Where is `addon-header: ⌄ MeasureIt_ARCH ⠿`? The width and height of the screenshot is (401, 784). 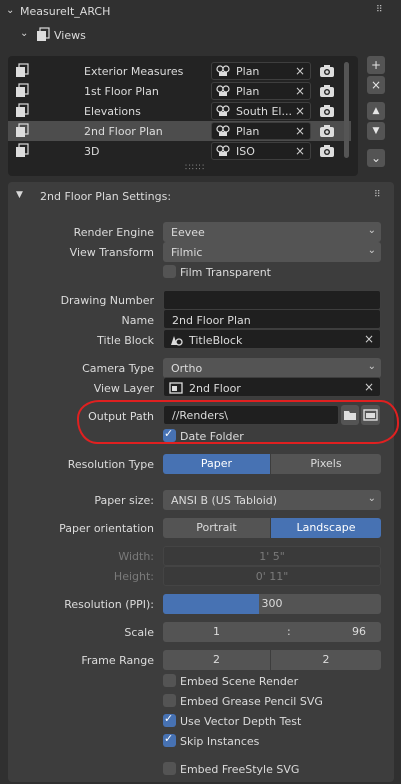 addon-header: ⌄ MeasureIt_ARCH ⠿ is located at coordinates (200, 12).